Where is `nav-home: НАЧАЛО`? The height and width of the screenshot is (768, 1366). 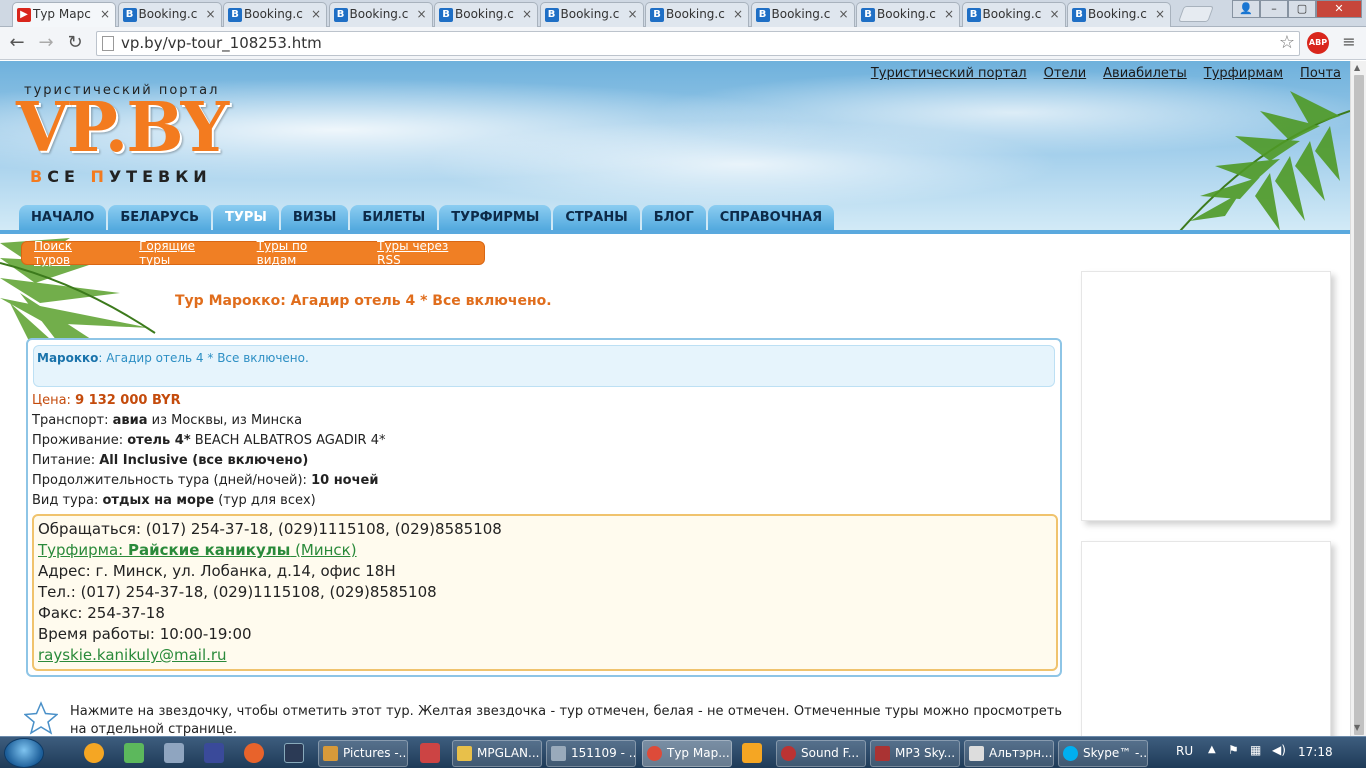
nav-home: НАЧАЛО is located at coordinates (63, 217).